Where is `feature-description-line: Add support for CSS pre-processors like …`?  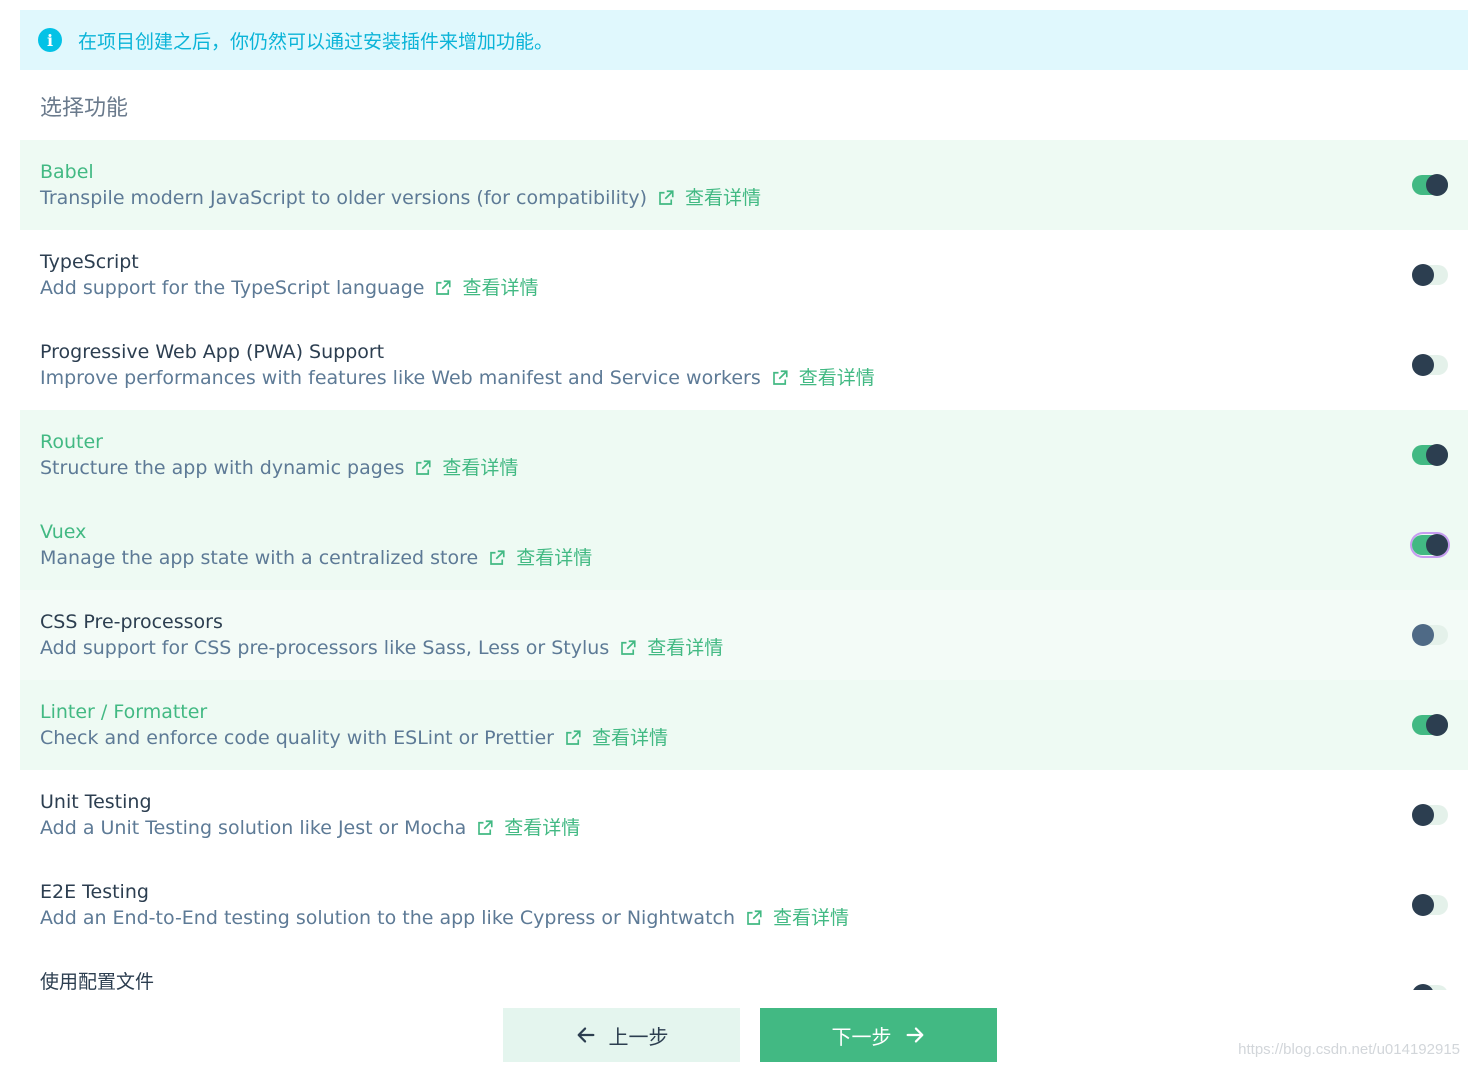 feature-description-line: Add support for CSS pre-processors like … is located at coordinates (754, 648).